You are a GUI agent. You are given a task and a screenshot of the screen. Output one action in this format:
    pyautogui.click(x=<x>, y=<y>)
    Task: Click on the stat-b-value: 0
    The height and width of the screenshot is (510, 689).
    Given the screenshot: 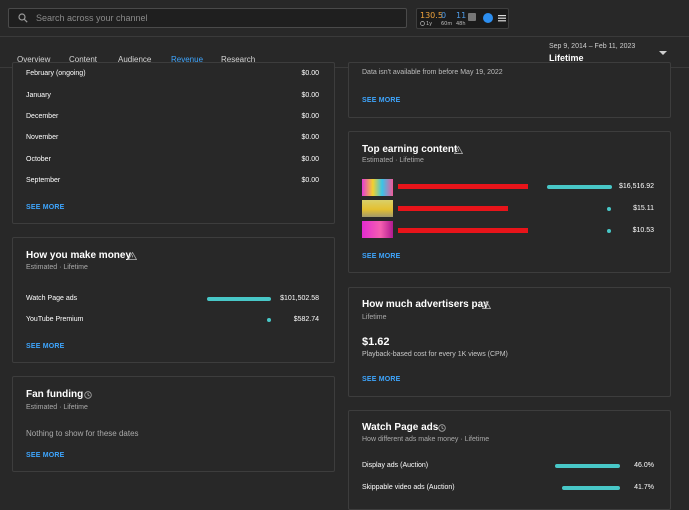 What is the action you would take?
    pyautogui.click(x=444, y=15)
    